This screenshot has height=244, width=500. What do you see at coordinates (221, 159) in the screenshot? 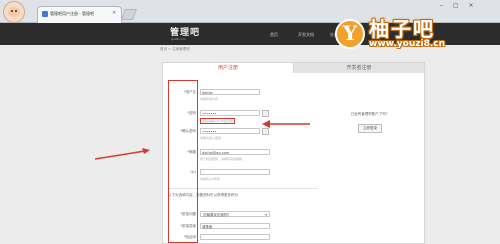
I see `email-hint: 用于找回密码，请填写真实邮箱` at bounding box center [221, 159].